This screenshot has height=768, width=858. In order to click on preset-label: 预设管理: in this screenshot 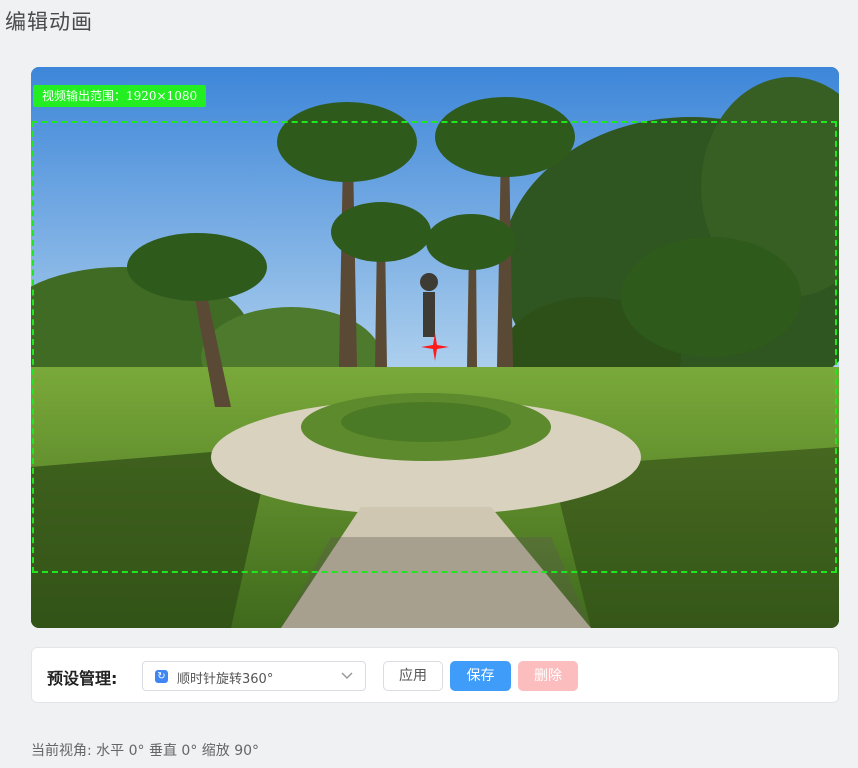, I will do `click(82, 678)`.